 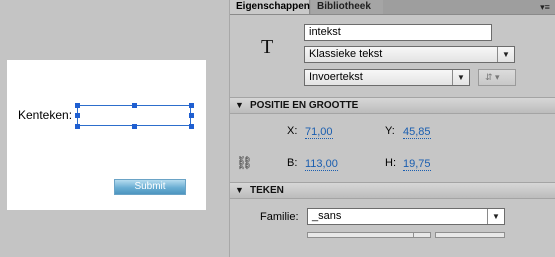 I want to click on width-value: 113,00, so click(x=321, y=164).